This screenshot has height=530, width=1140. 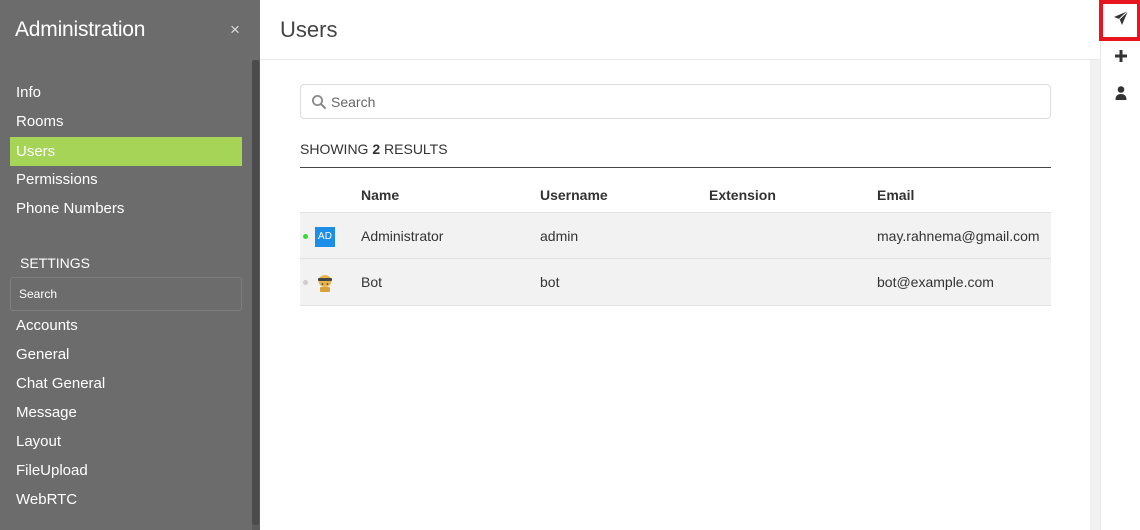 I want to click on main-scrollbar, so click(x=1095, y=295).